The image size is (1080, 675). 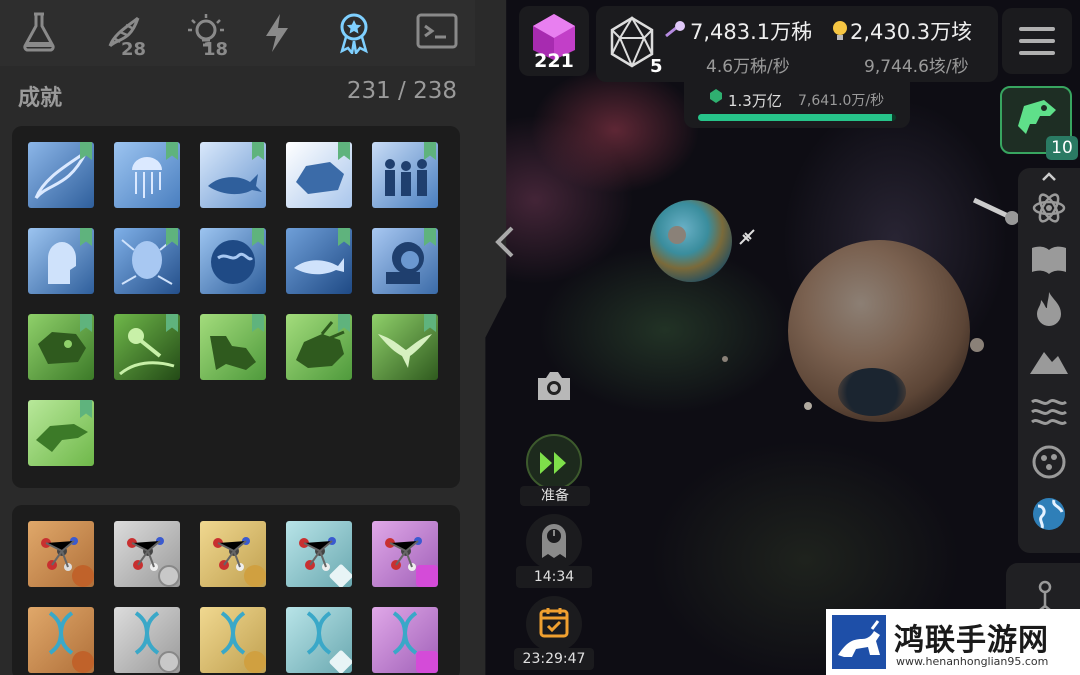 What do you see at coordinates (61, 175) in the screenshot?
I see `achievement-dna-tile` at bounding box center [61, 175].